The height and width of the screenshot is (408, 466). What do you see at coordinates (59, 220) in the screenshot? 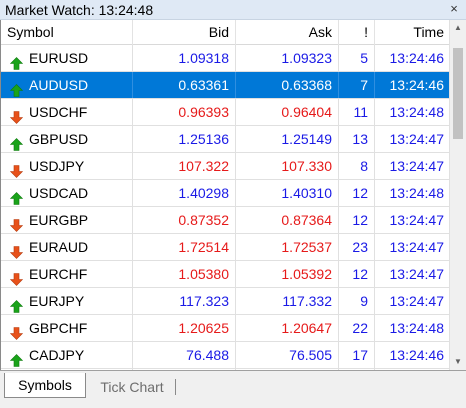
I see `symbol-name: EURGBP` at bounding box center [59, 220].